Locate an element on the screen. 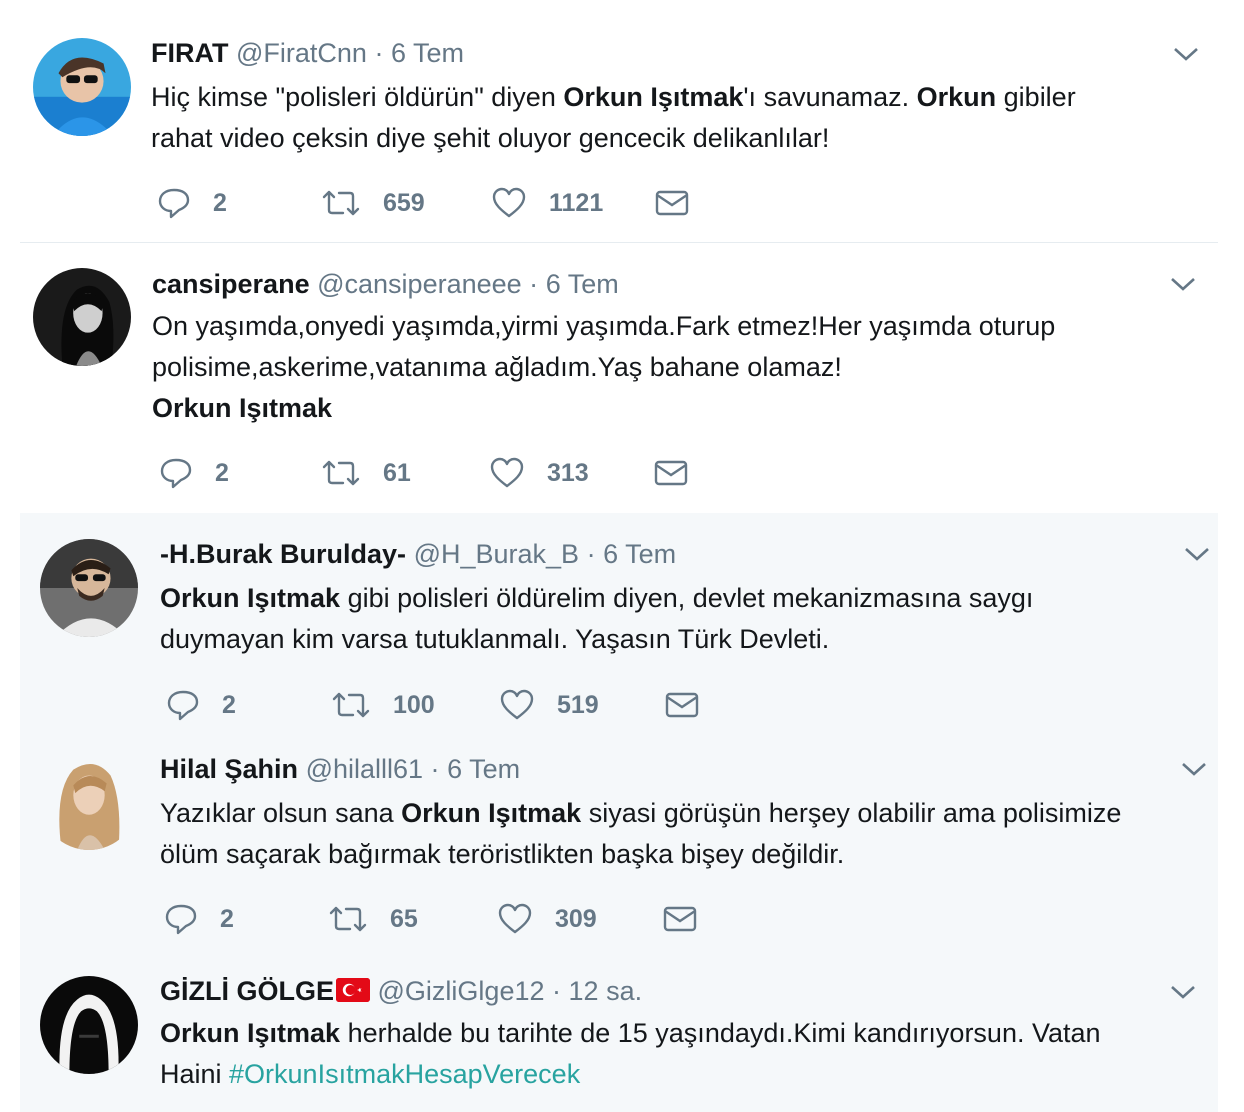 The image size is (1244, 1112). display-name: Hilal Şahin is located at coordinates (229, 769).